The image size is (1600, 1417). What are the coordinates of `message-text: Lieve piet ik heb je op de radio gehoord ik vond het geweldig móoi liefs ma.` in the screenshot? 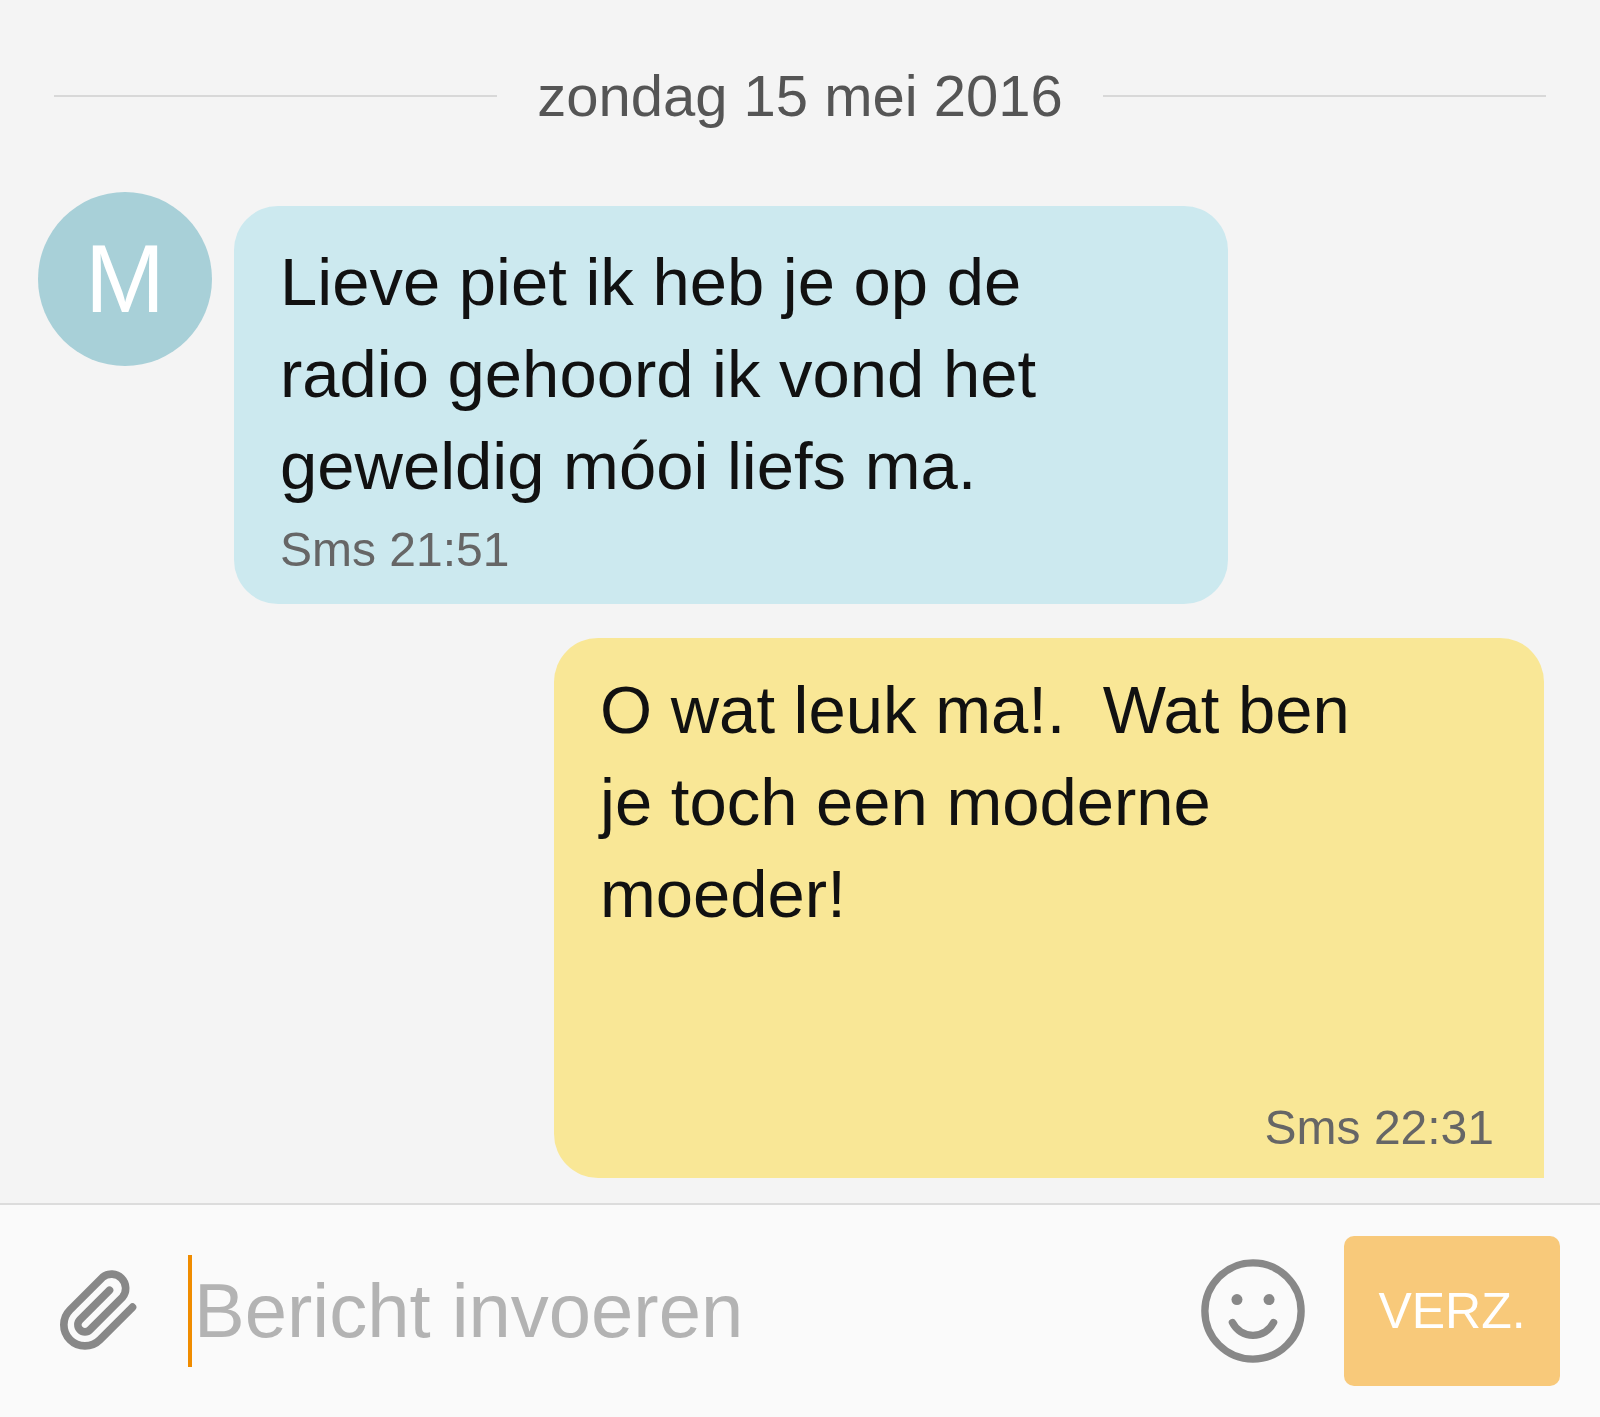 It's located at (659, 374).